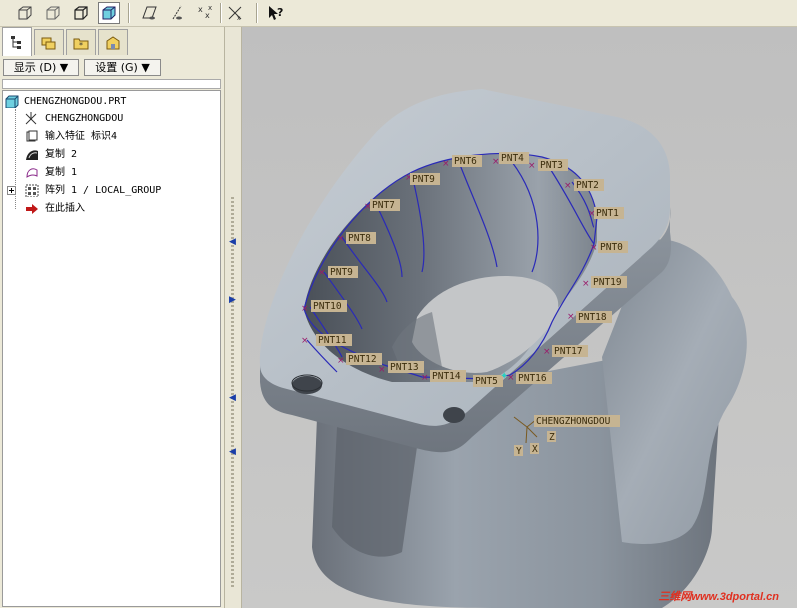  I want to click on csys-icon, so click(31, 118).